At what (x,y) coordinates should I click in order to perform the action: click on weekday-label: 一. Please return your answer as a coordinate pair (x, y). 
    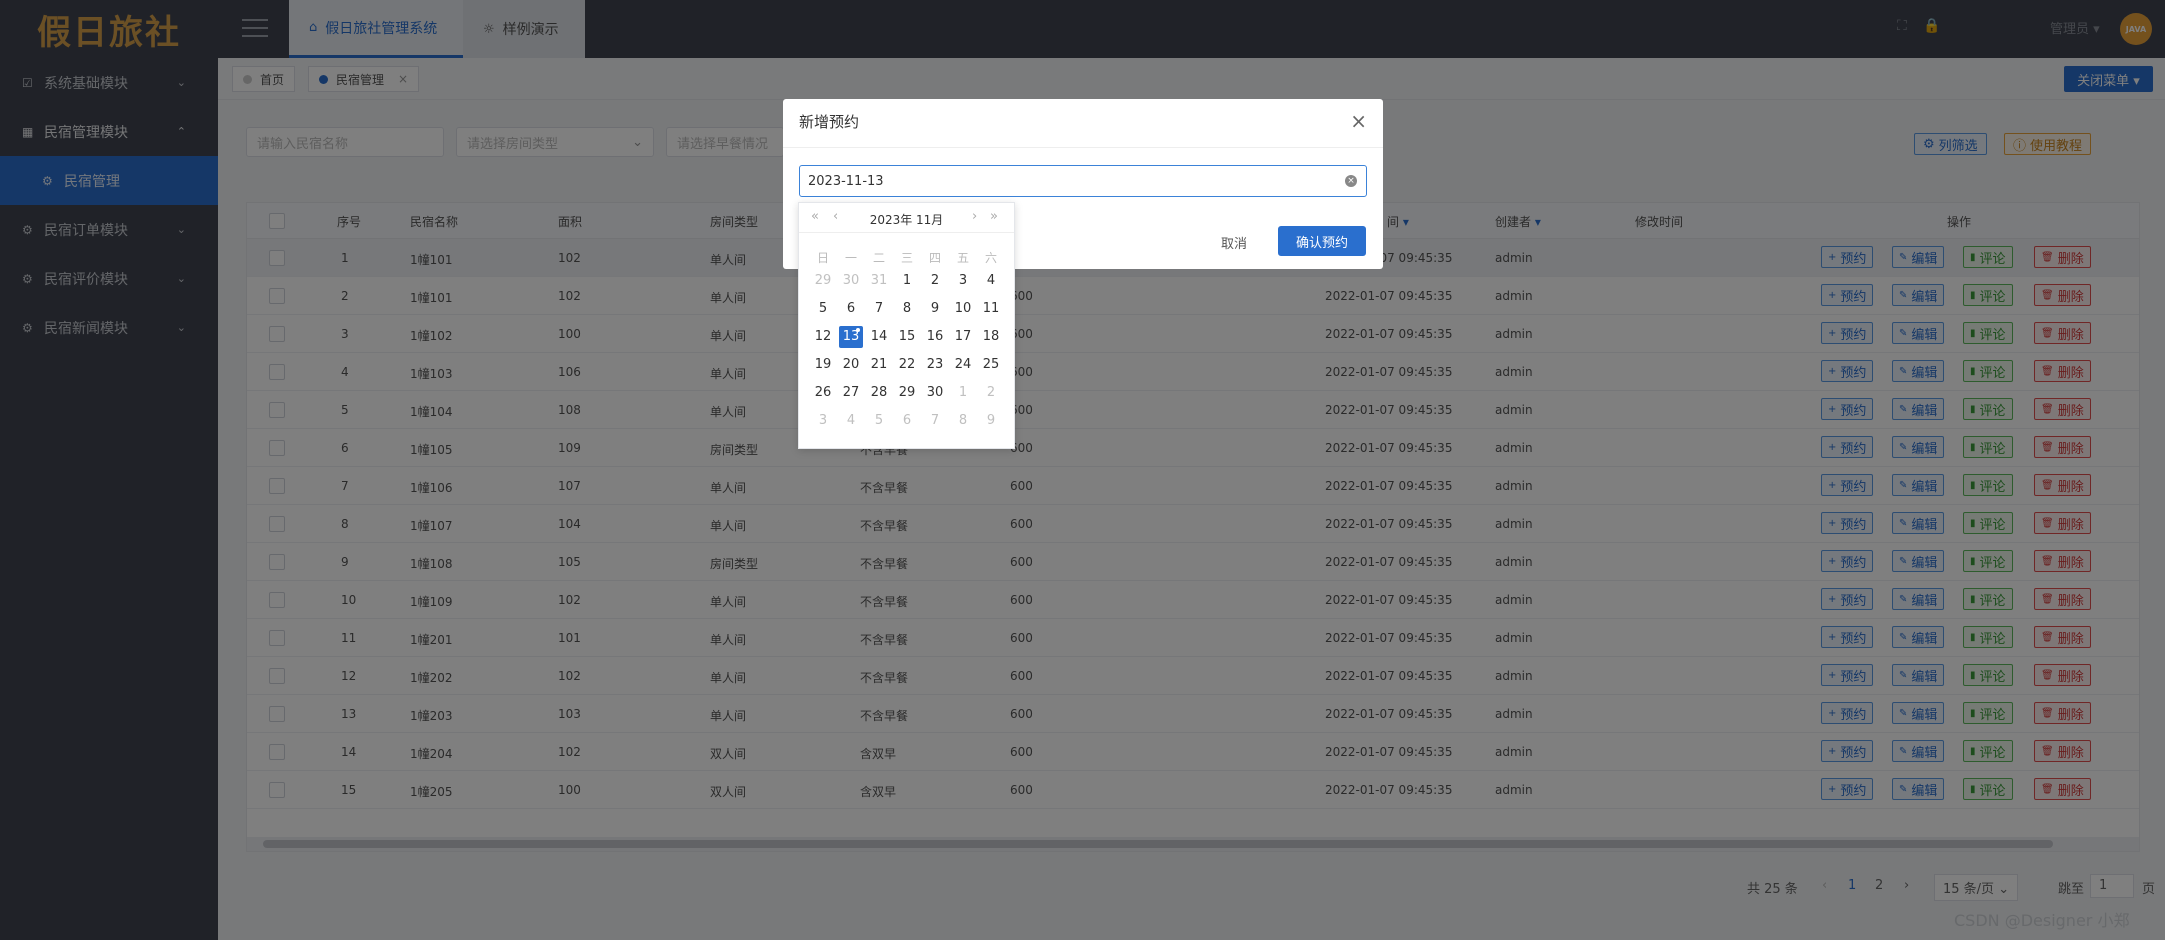
    Looking at the image, I should click on (850, 258).